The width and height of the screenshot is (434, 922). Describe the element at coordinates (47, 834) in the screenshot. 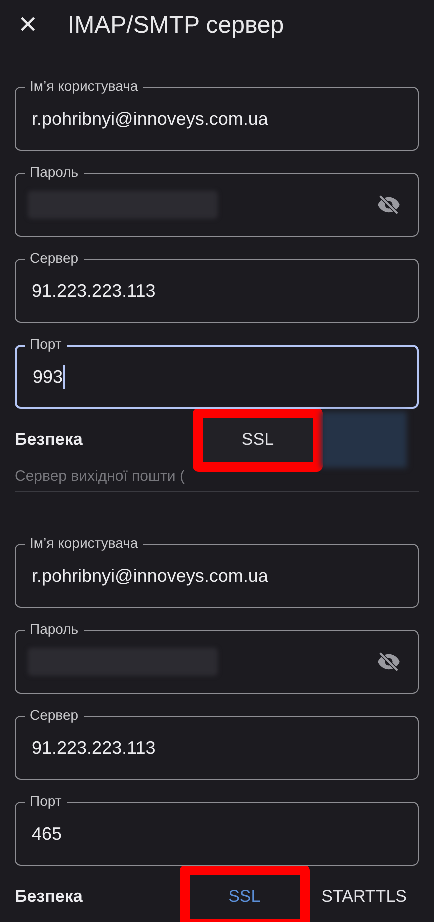

I see `field-value: 465` at that location.